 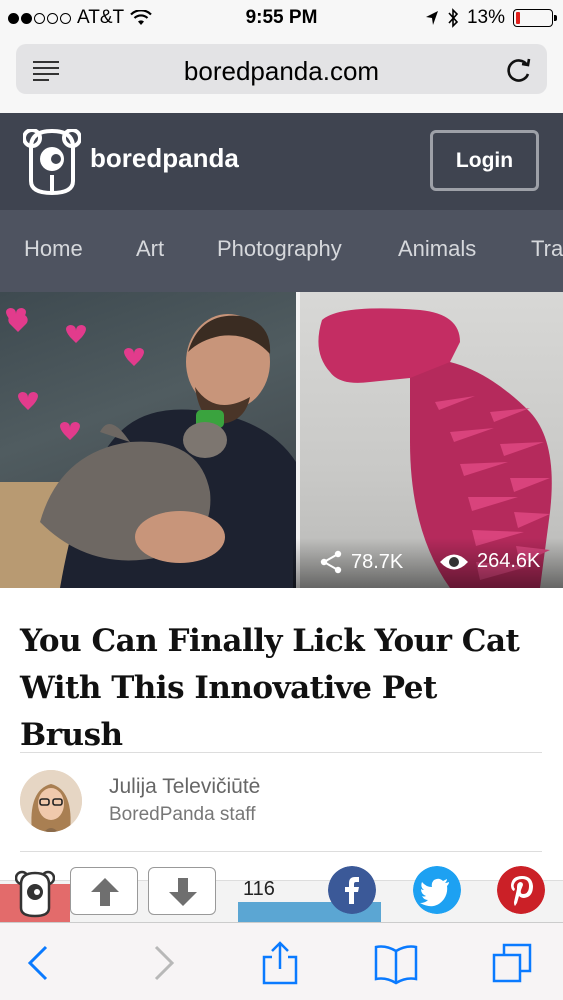 I want to click on article-action-bar: 116, so click(x=281, y=892).